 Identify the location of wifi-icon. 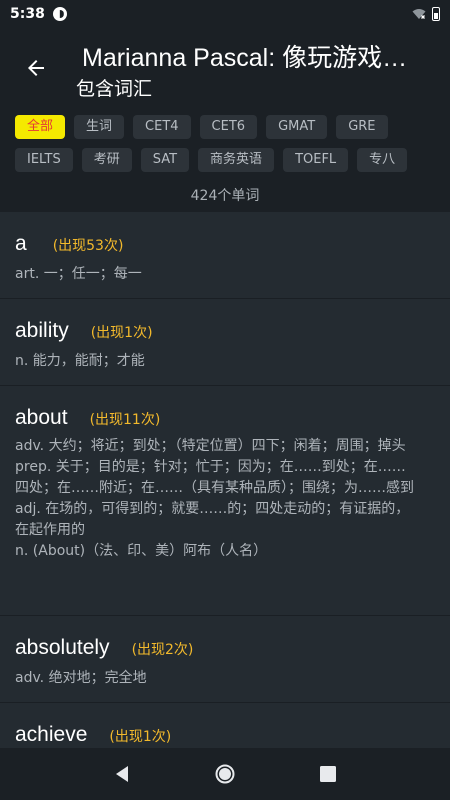
(419, 14).